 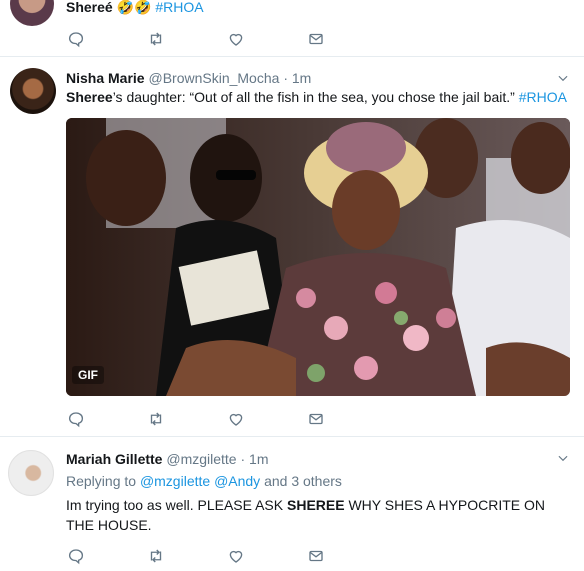 I want to click on mention-bold: Sheree, so click(x=89, y=97).